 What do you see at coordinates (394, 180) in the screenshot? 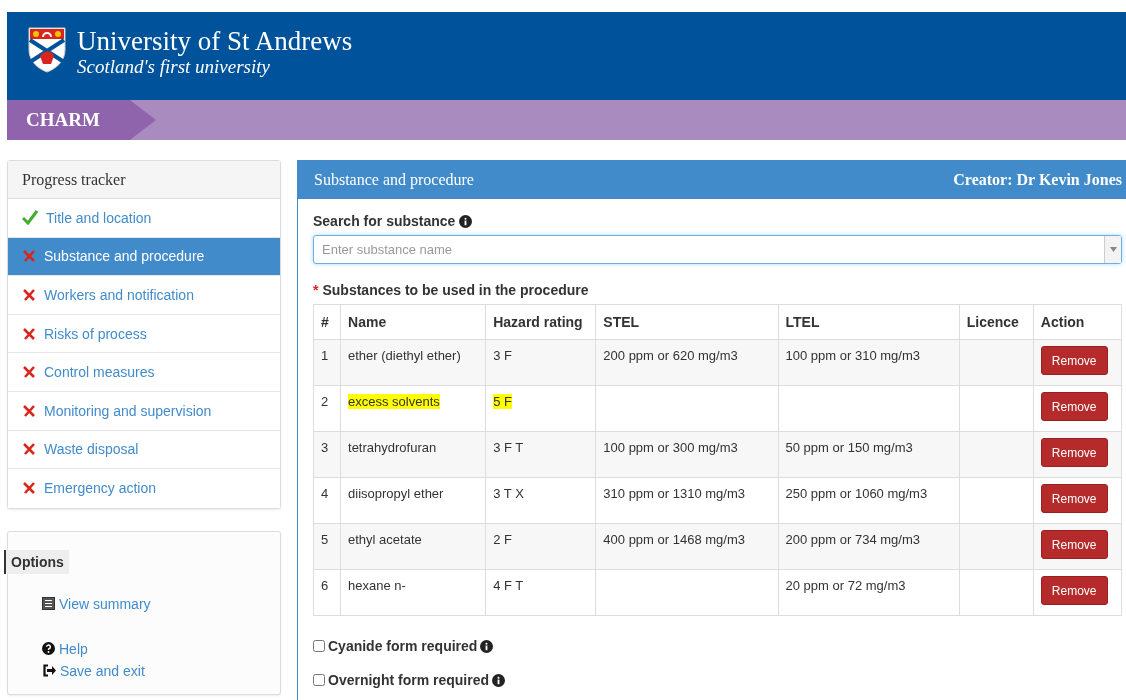
I see `panel-title: Substance and procedure` at bounding box center [394, 180].